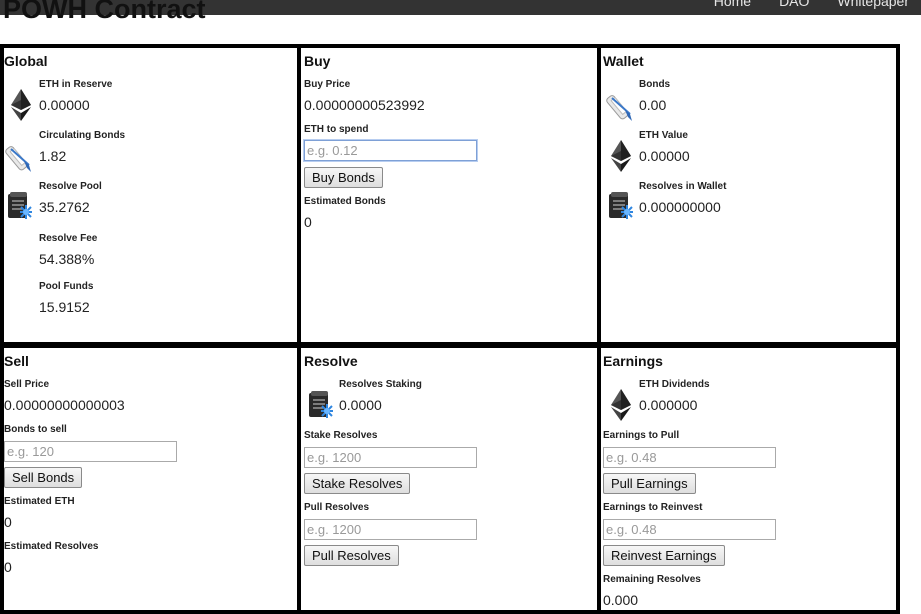  Describe the element at coordinates (689, 457) in the screenshot. I see `earnings-to-pull-input` at that location.